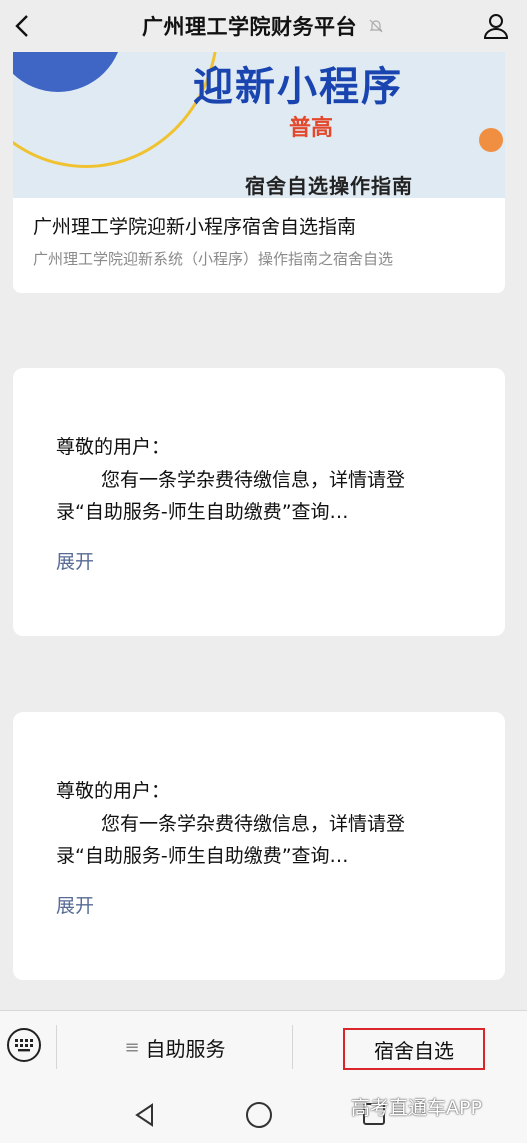 Image resolution: width=527 pixels, height=1143 pixels. I want to click on keyboard-icon, so click(24, 1045).